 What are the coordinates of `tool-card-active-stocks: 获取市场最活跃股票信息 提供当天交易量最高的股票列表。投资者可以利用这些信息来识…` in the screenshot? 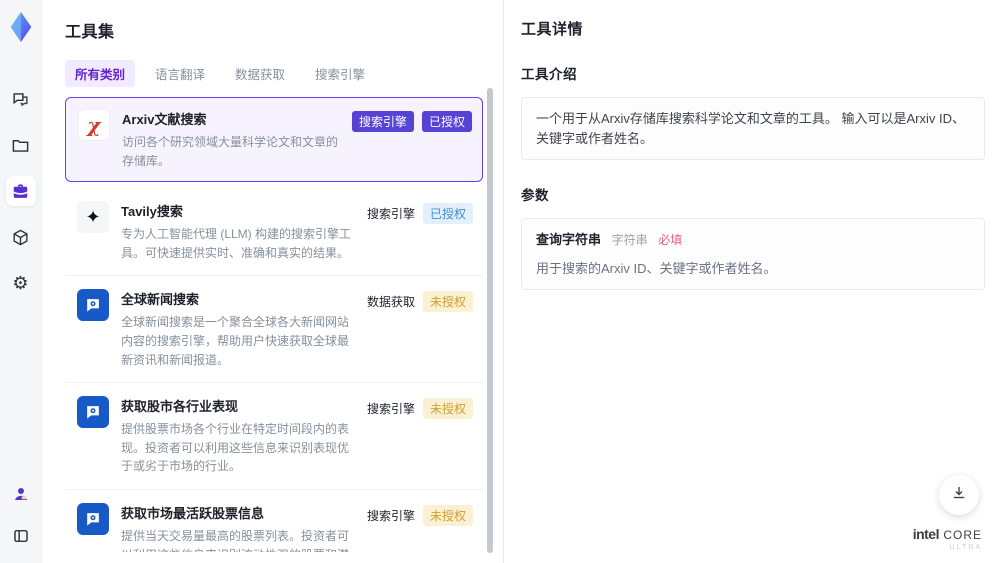 It's located at (274, 521).